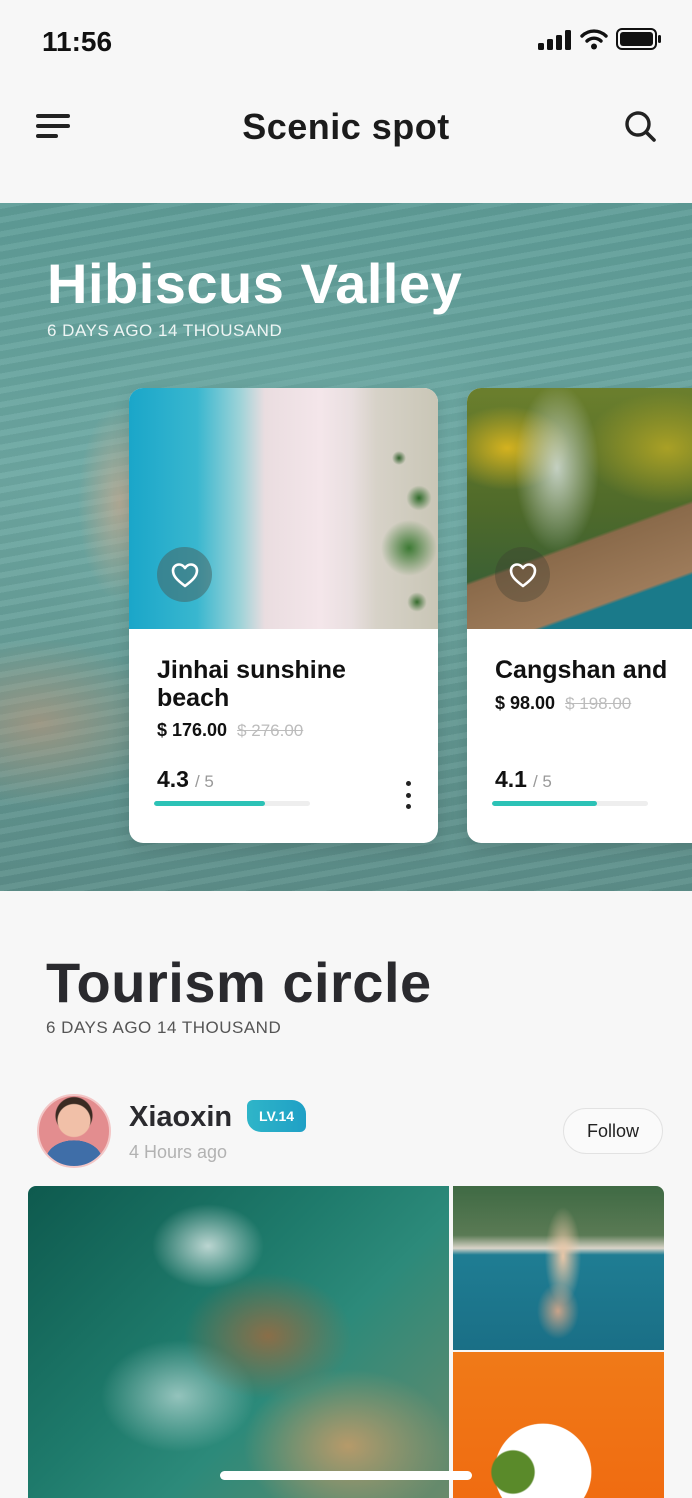 The image size is (692, 1498). I want to click on spot-card-name: Cangshan and, so click(581, 670).